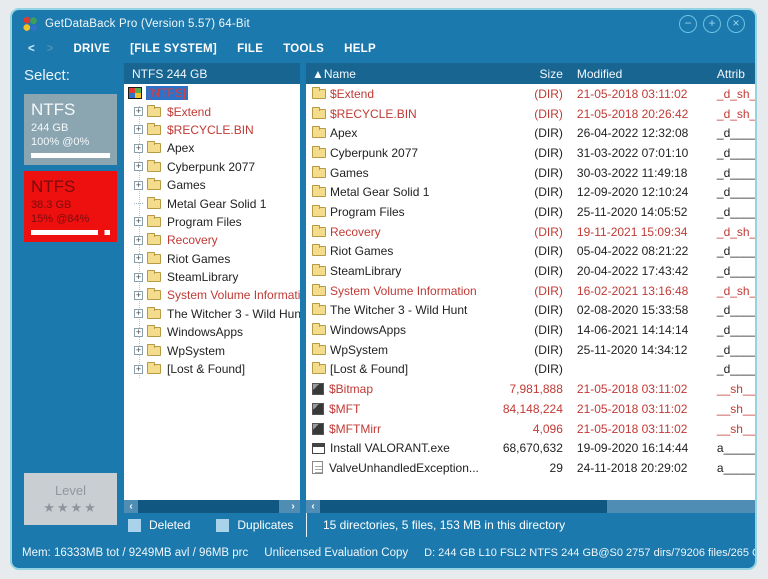  I want to click on maximize-button: +, so click(712, 24).